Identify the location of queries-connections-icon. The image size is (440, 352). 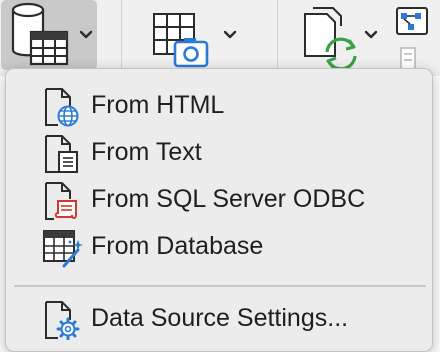
(412, 38).